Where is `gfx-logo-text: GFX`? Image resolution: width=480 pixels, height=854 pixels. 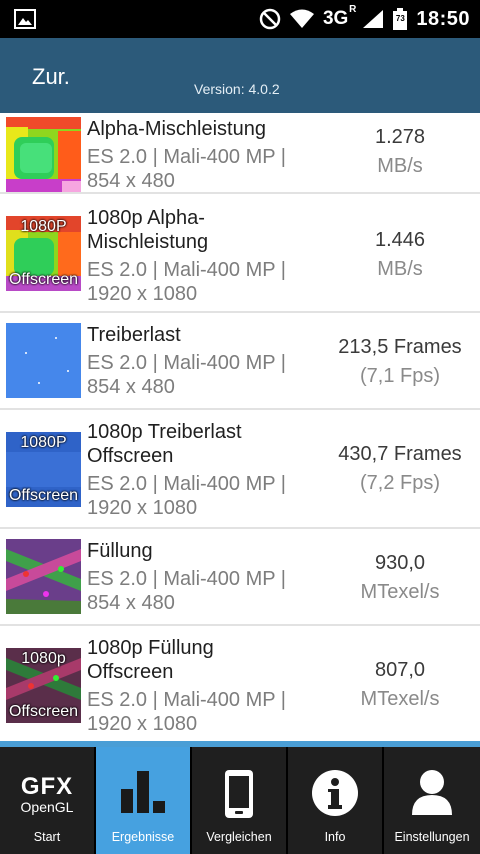
gfx-logo-text: GFX is located at coordinates (47, 786).